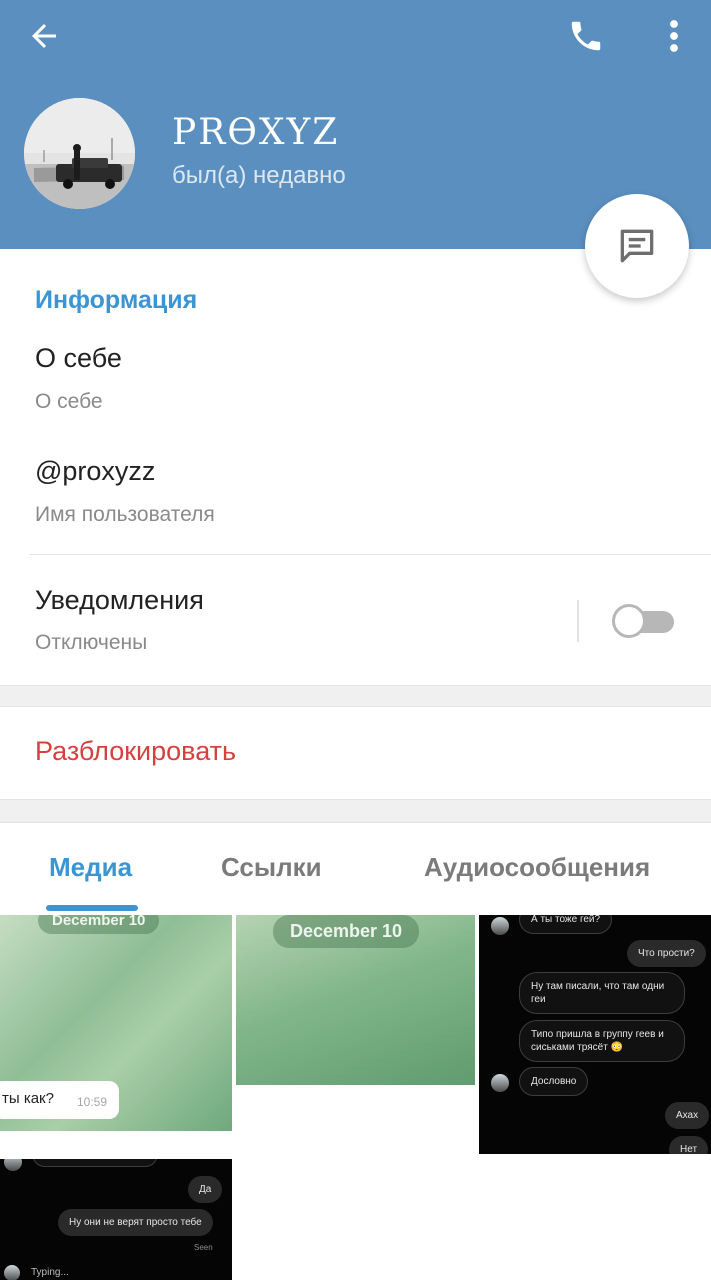  What do you see at coordinates (91, 642) in the screenshot?
I see `notifications-status: Отключены` at bounding box center [91, 642].